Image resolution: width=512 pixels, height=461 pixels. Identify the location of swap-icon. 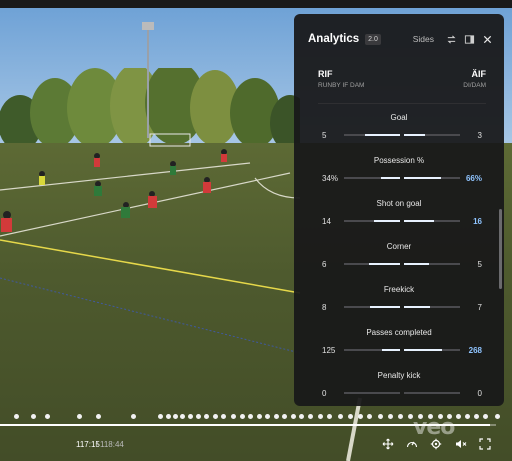
(451, 39).